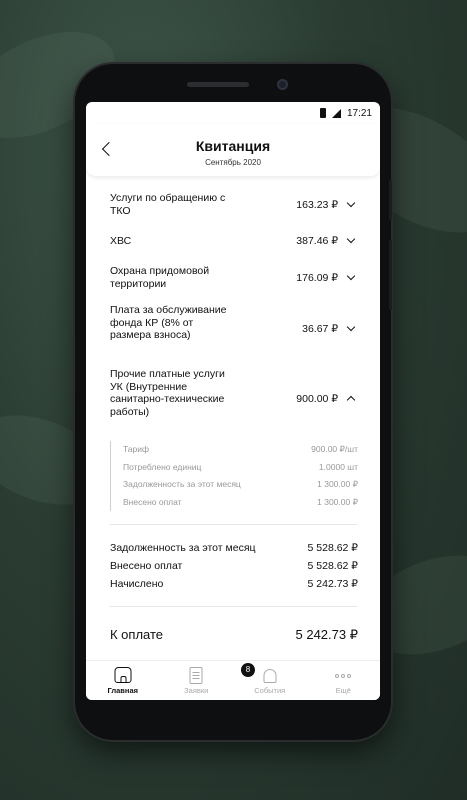 This screenshot has height=800, width=467. Describe the element at coordinates (317, 205) in the screenshot. I see `charge-item-amount: 163.23 ₽` at that location.